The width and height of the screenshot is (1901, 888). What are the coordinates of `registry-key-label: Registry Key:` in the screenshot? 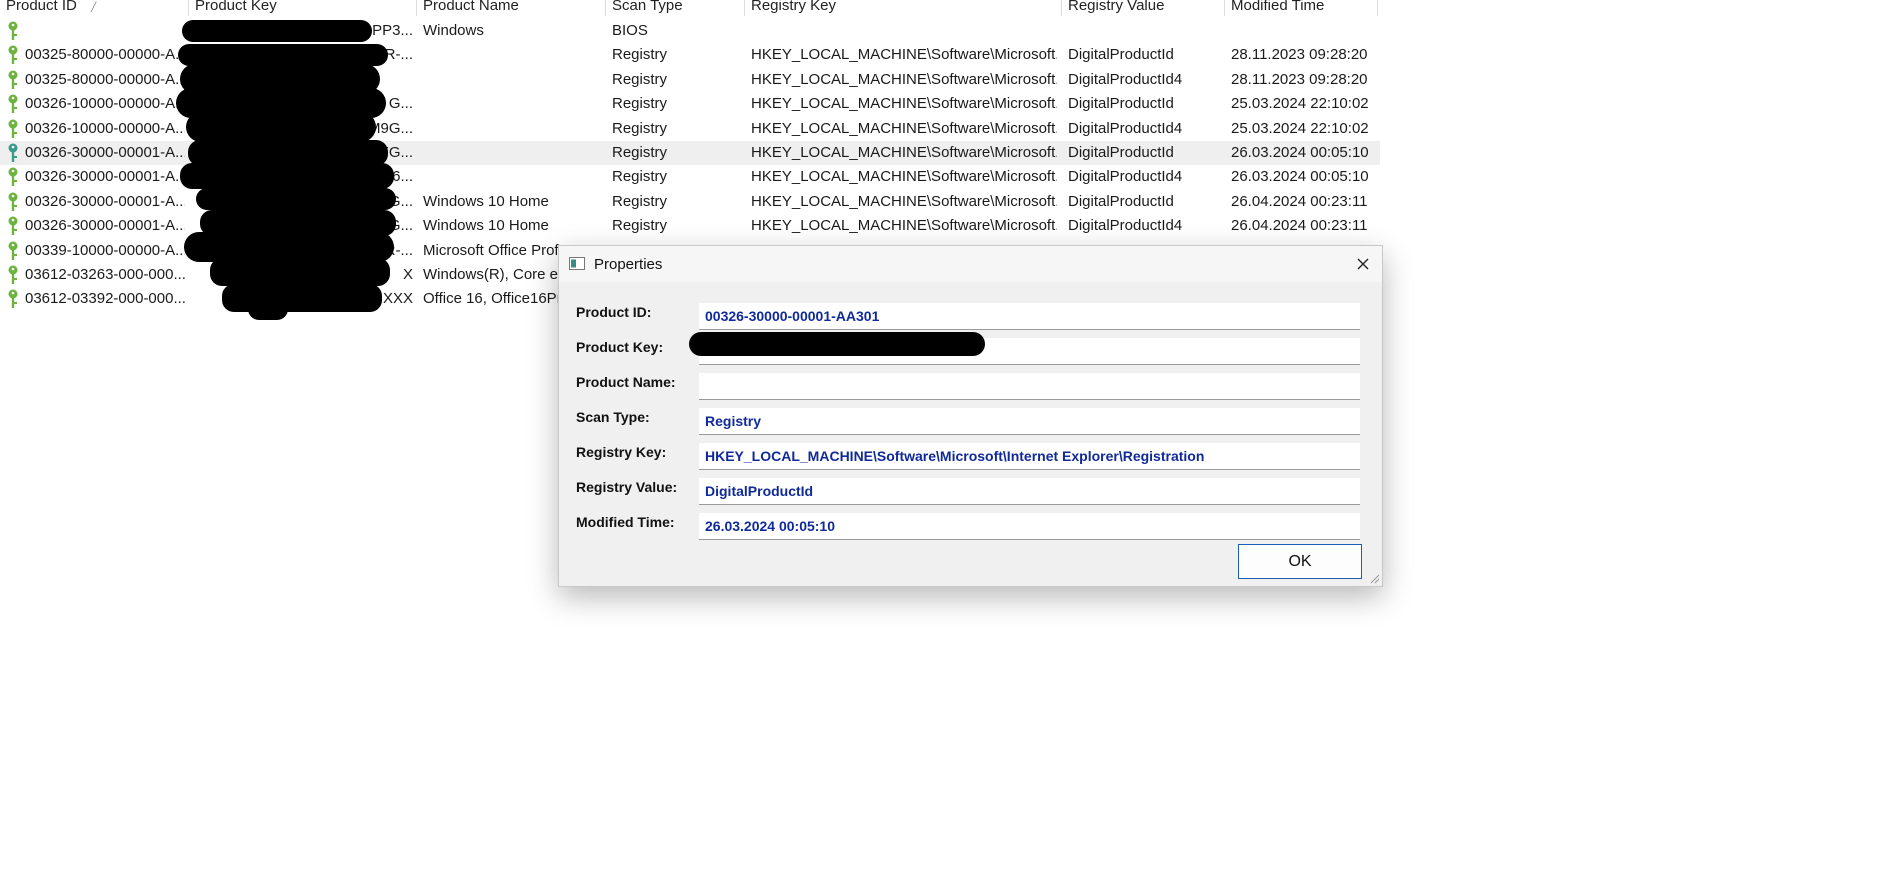 It's located at (621, 452).